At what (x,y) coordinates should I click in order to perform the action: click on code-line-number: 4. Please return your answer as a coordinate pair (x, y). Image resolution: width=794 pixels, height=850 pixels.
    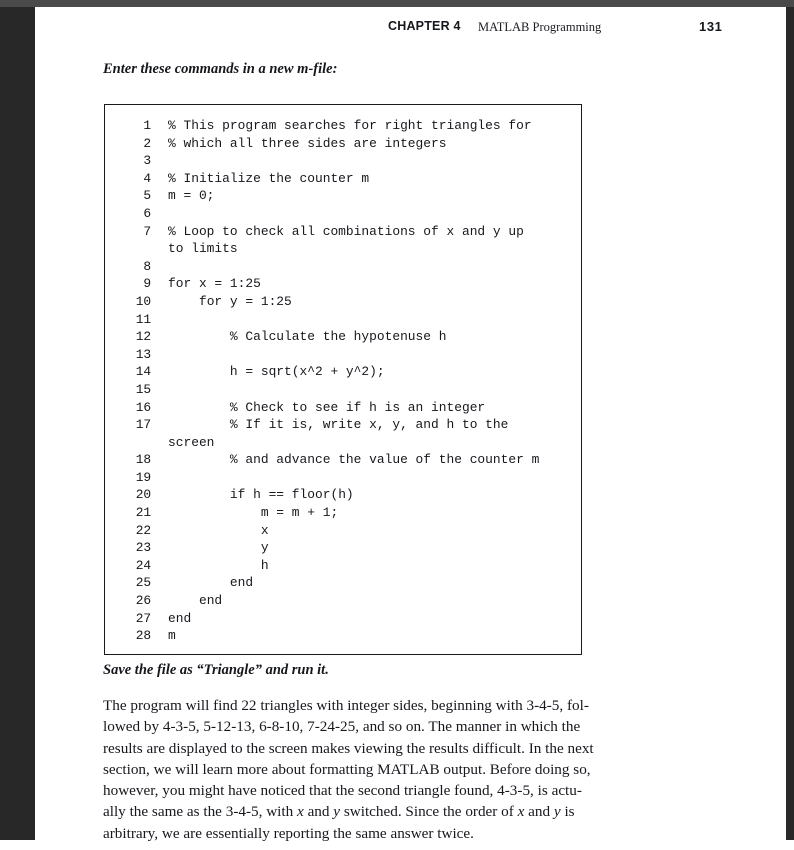
    Looking at the image, I should click on (147, 178).